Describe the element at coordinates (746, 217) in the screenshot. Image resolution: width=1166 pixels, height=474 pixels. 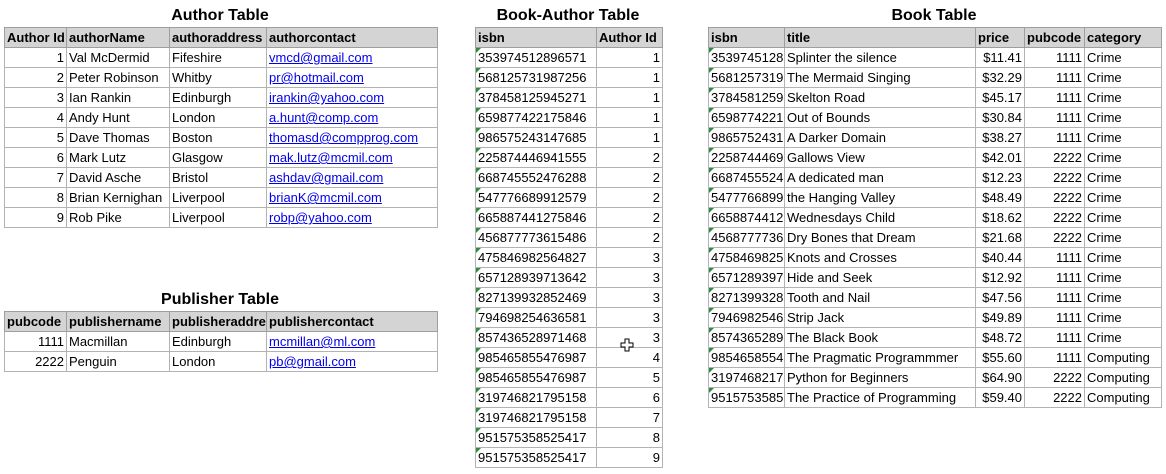
I see `table-cell: 6658874412` at that location.